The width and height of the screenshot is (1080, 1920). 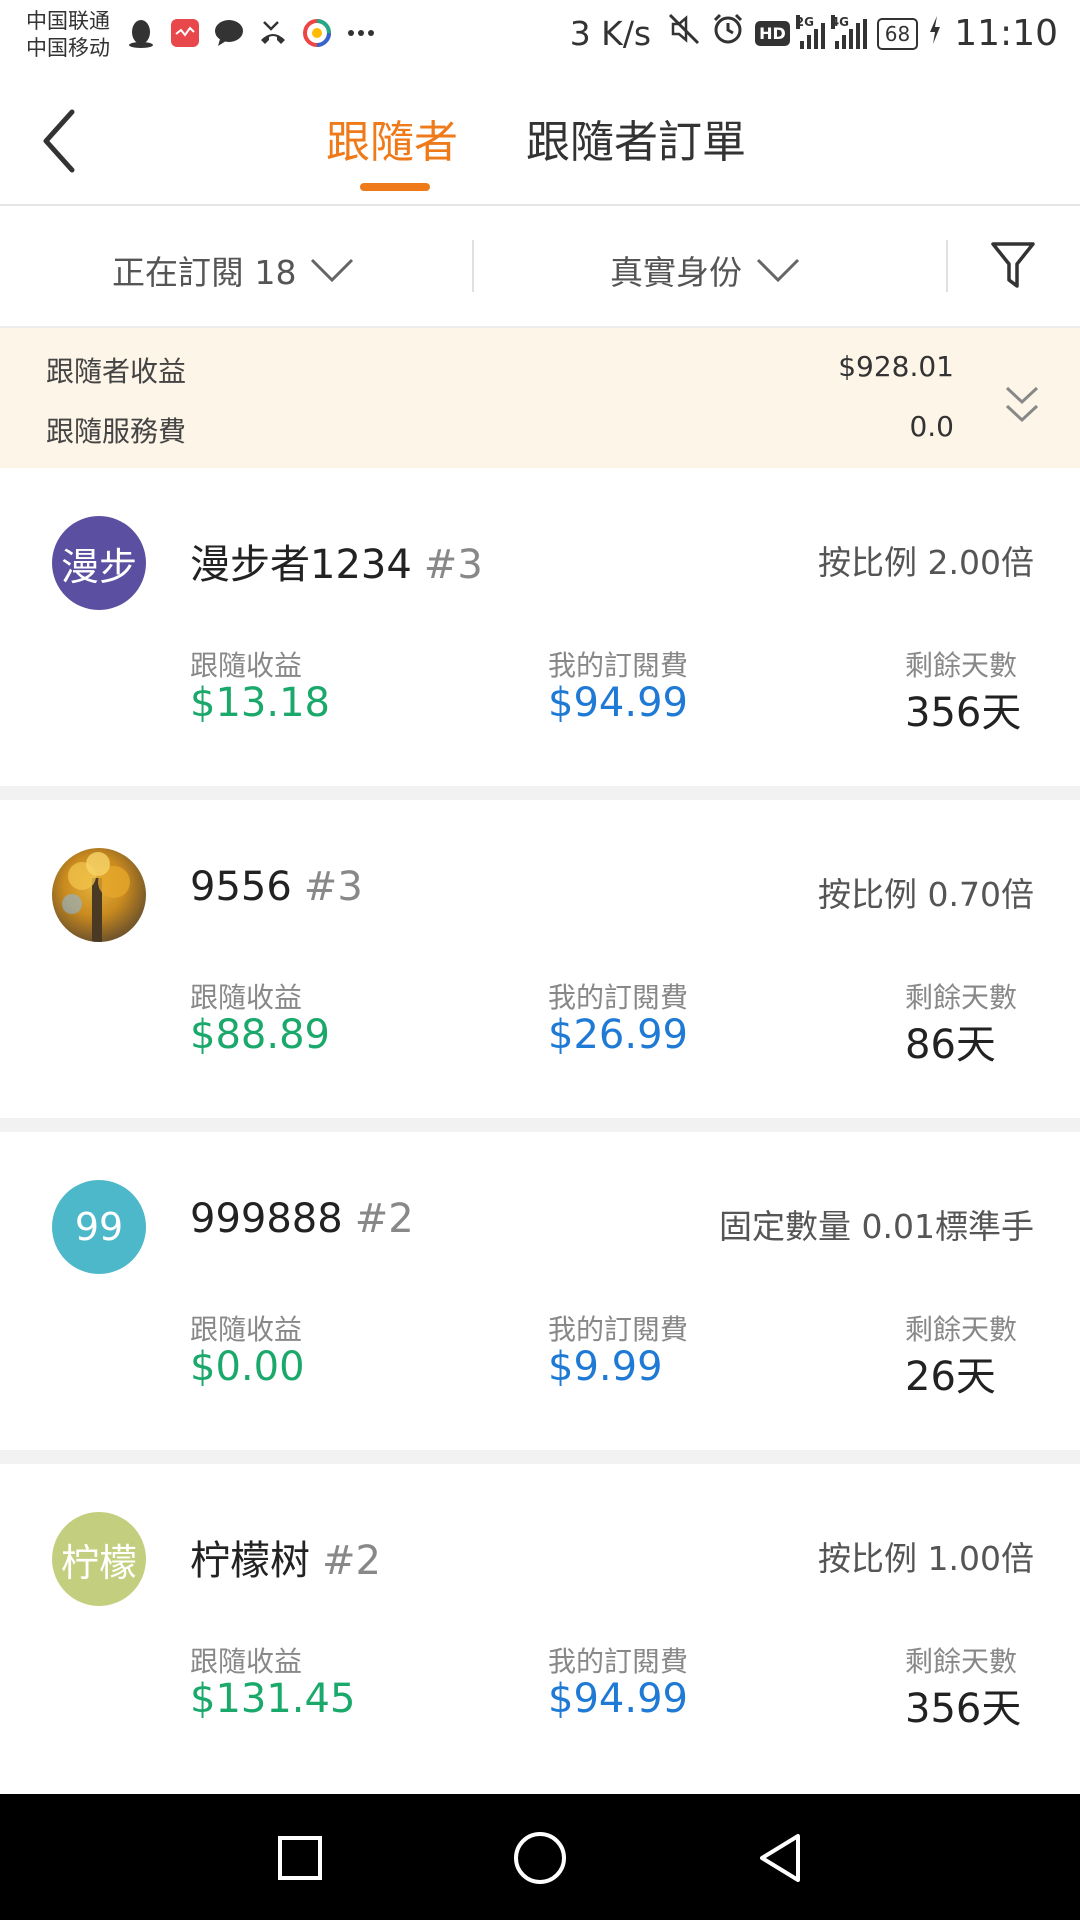 What do you see at coordinates (241, 887) in the screenshot?
I see `follower-name-text: 9556` at bounding box center [241, 887].